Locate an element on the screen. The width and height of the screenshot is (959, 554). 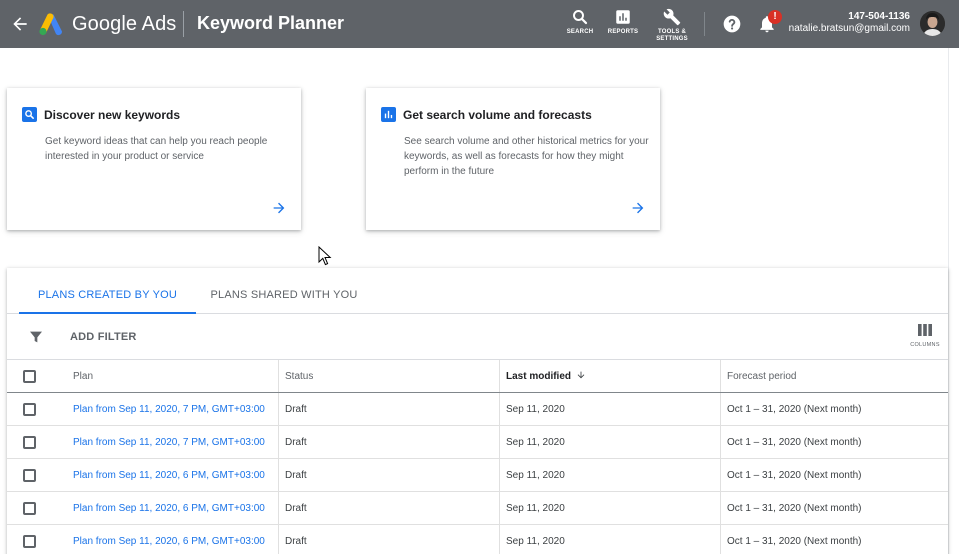
back-arrow-icon is located at coordinates (20, 24).